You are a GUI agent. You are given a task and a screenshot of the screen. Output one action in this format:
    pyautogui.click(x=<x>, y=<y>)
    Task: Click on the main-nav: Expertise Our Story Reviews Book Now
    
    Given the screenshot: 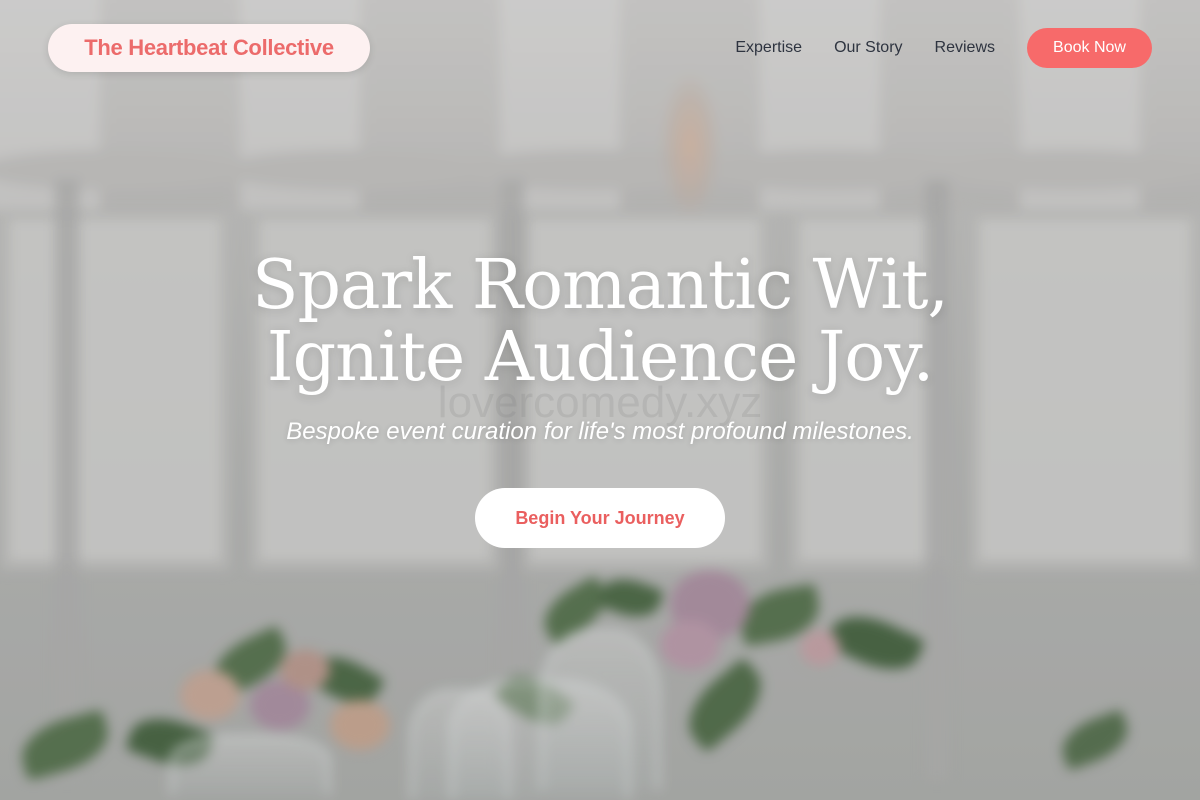 What is the action you would take?
    pyautogui.click(x=943, y=48)
    